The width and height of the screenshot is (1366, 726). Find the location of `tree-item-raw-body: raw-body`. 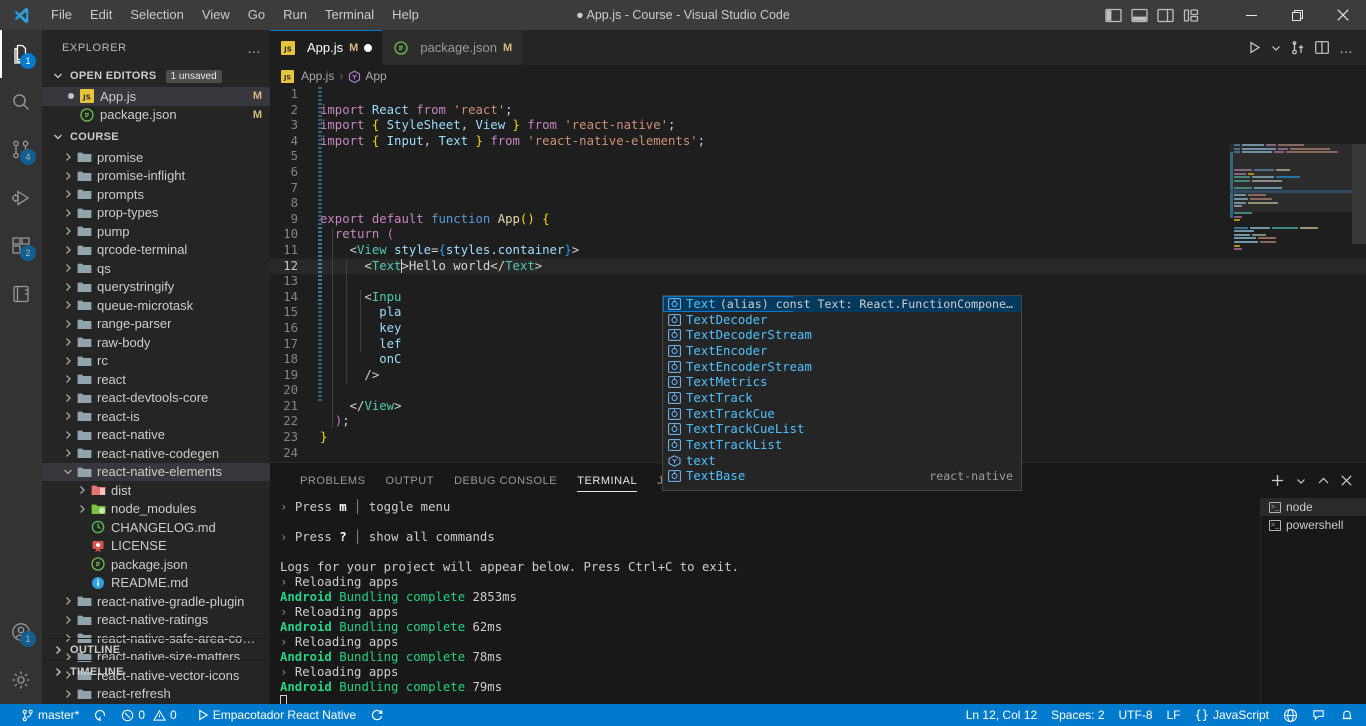

tree-item-raw-body: raw-body is located at coordinates (156, 342).